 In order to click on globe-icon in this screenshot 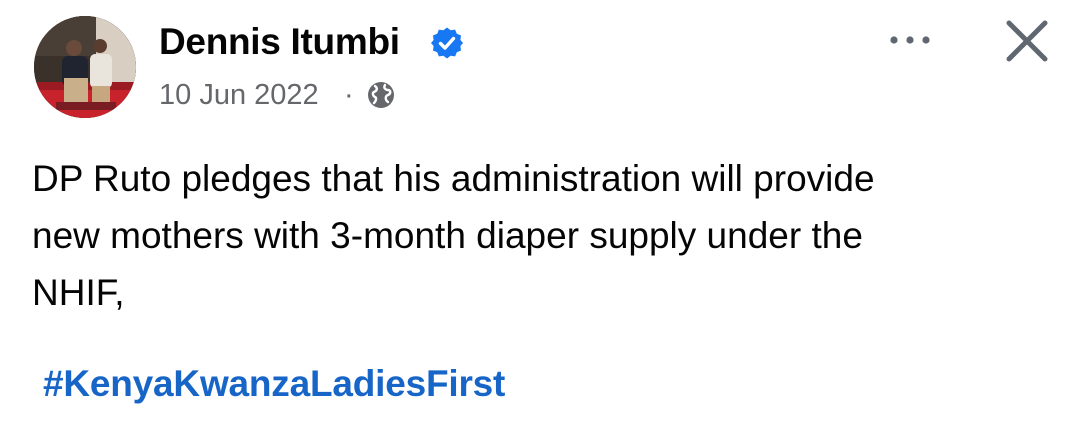, I will do `click(381, 95)`.